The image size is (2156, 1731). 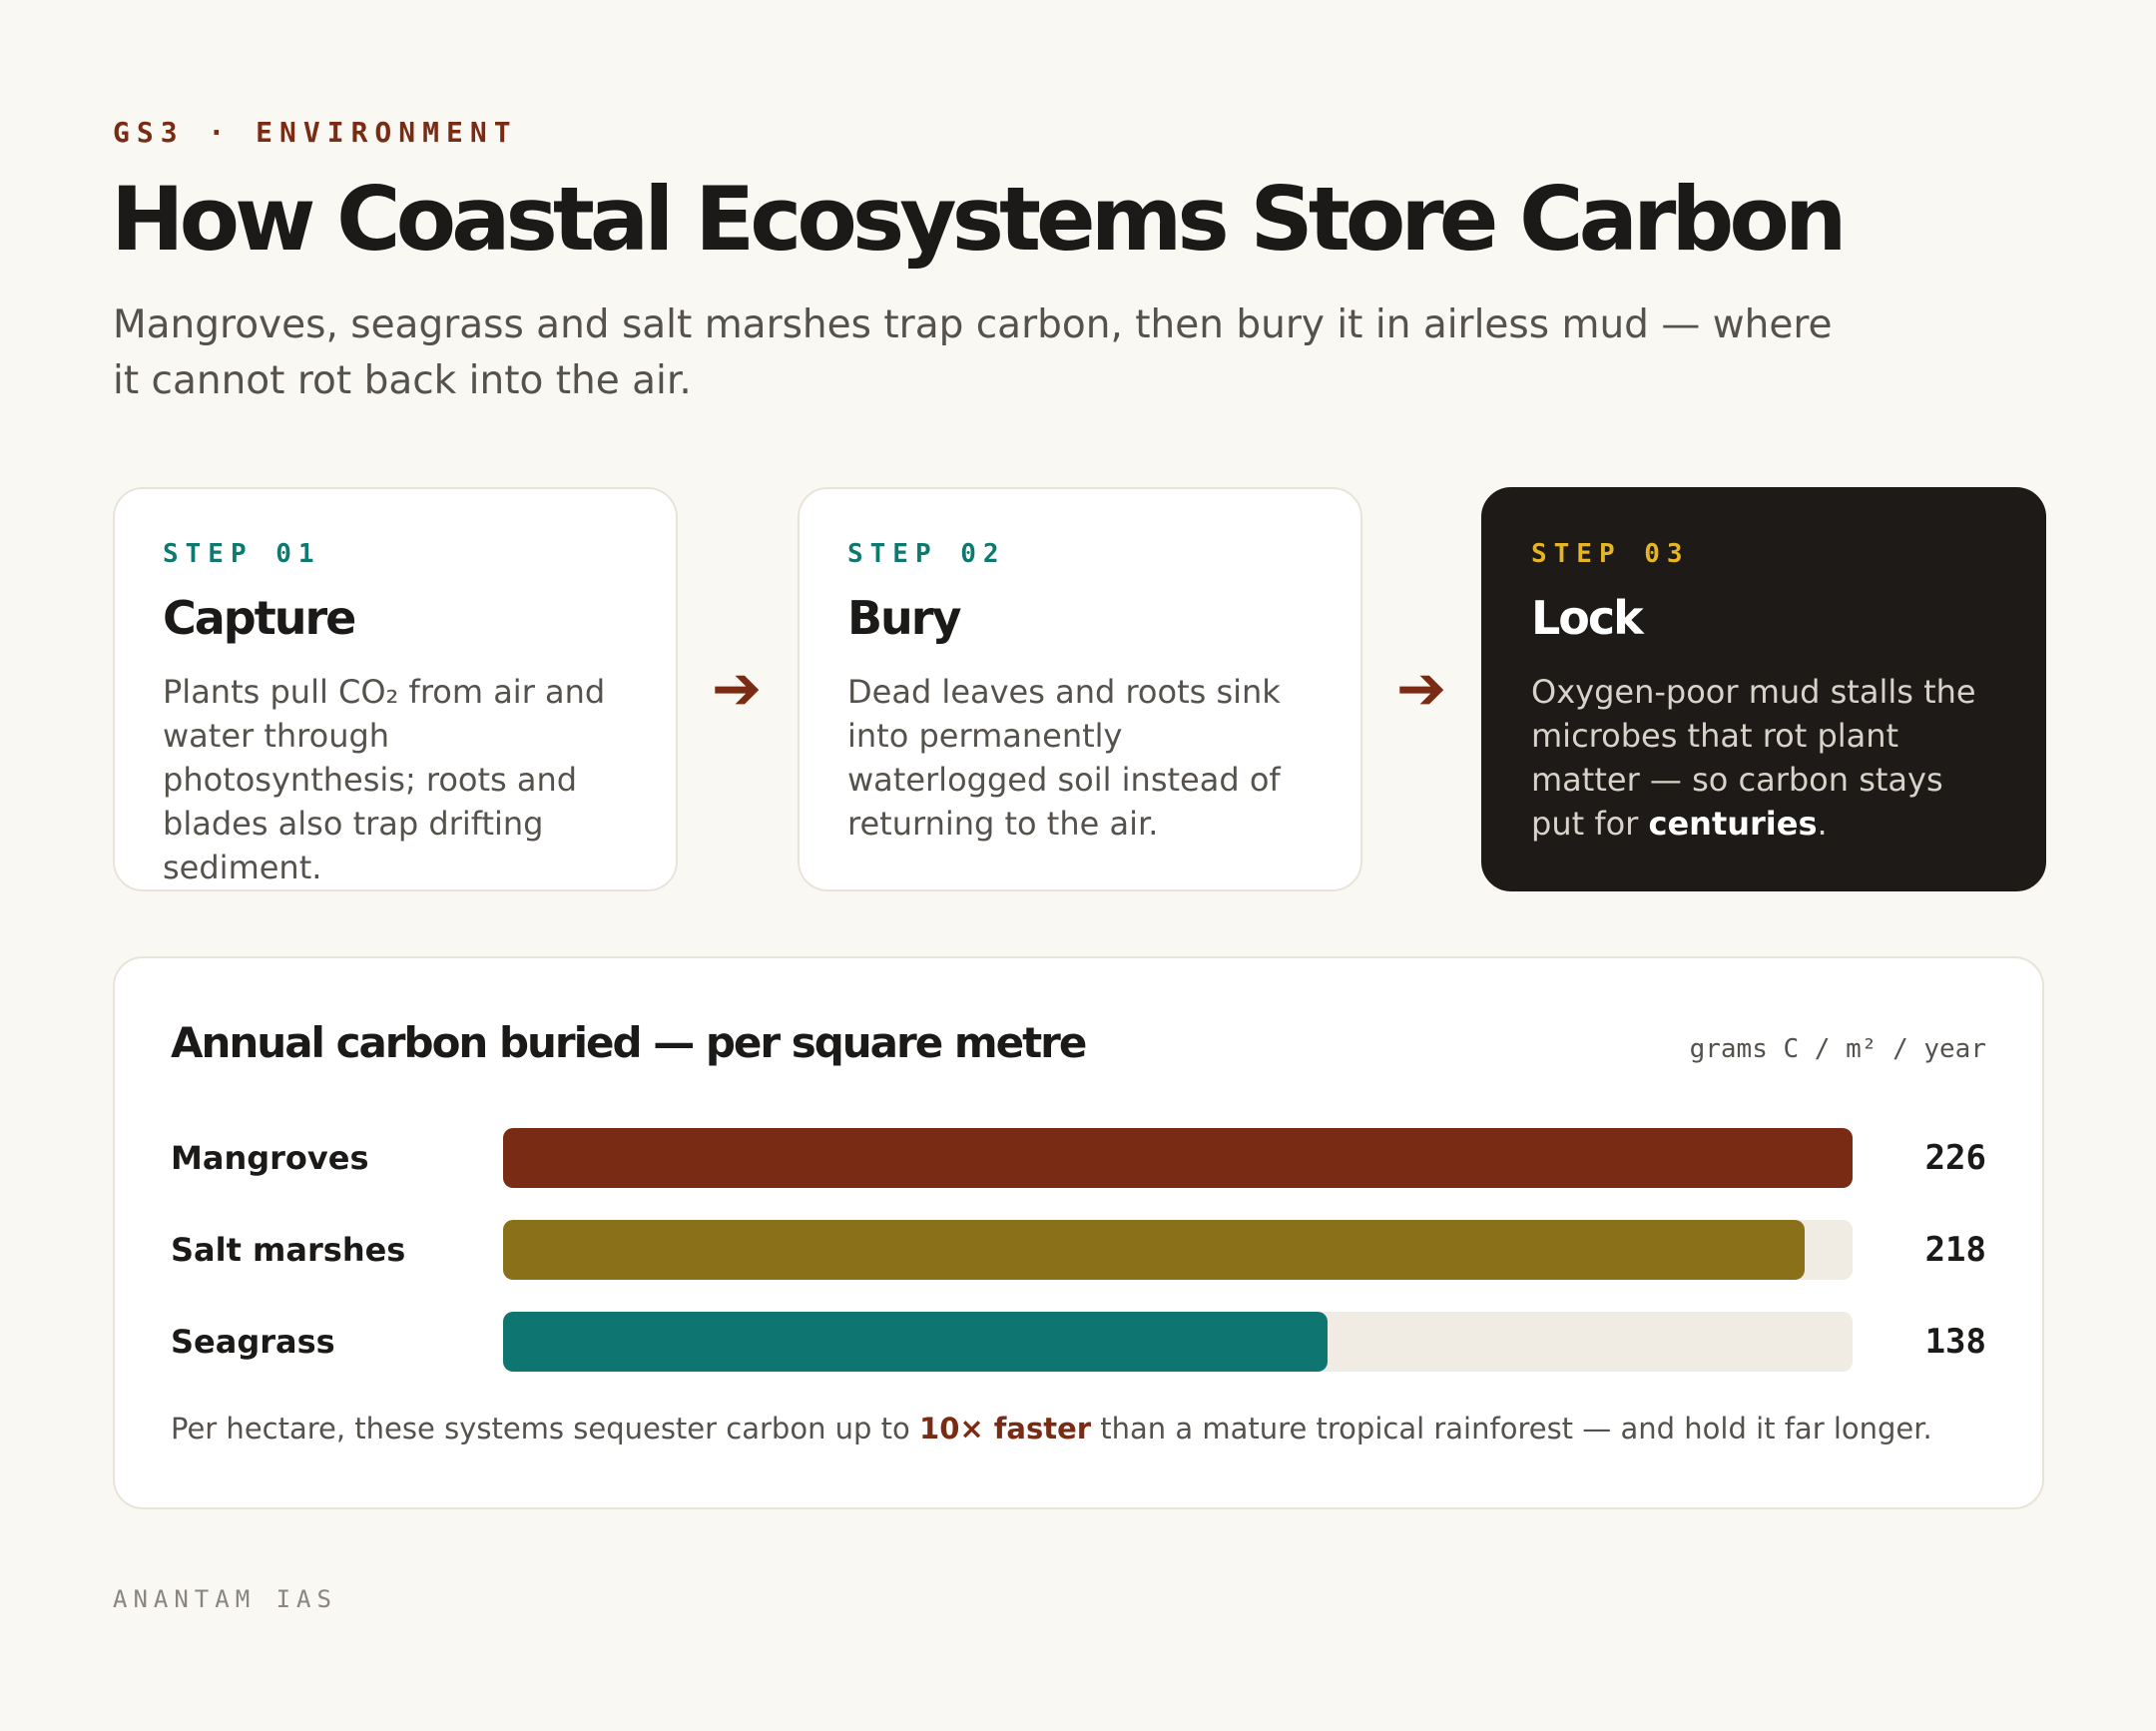 I want to click on step-title: Lock, so click(x=1587, y=618).